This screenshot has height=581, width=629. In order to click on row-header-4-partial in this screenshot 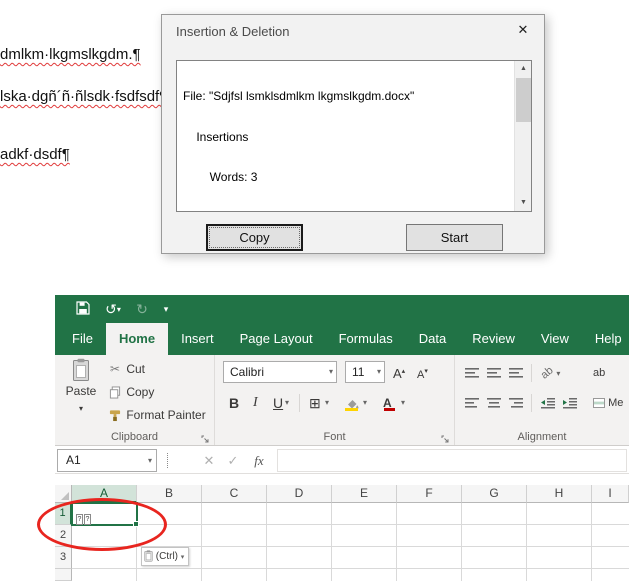, I will do `click(63, 575)`.